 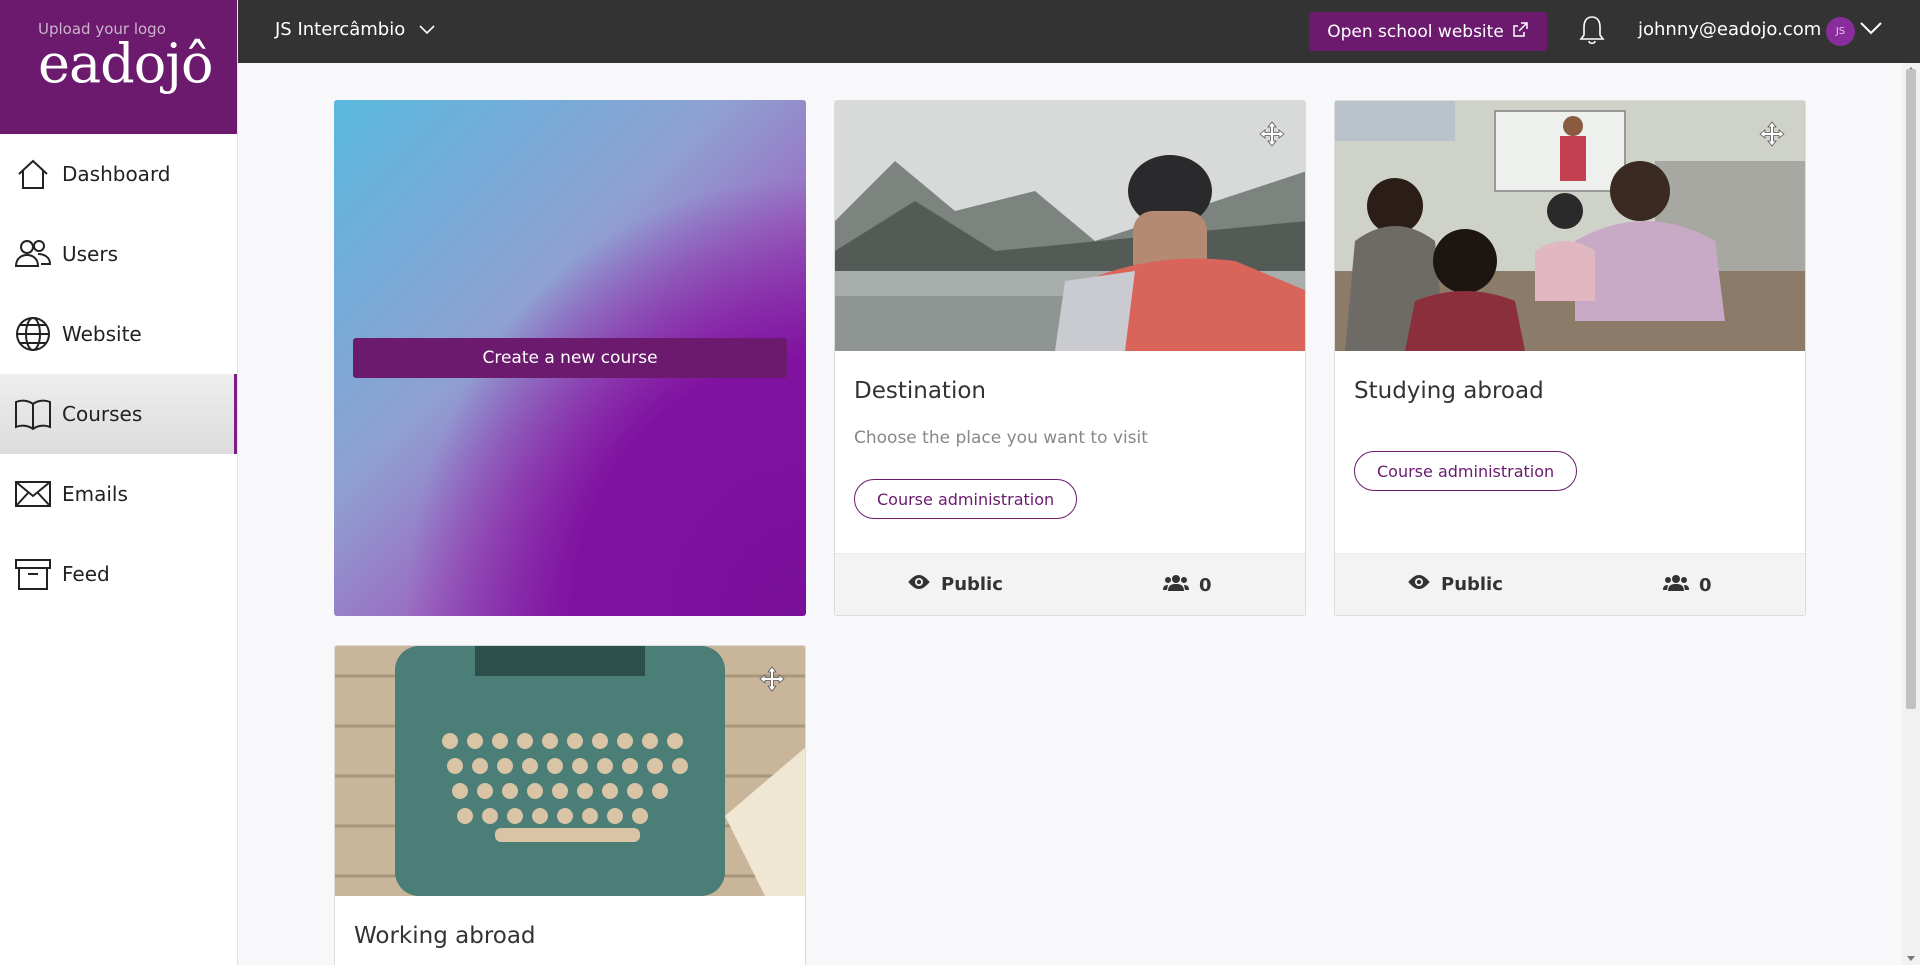 I want to click on sidebar-item-label: Emails, so click(x=95, y=494).